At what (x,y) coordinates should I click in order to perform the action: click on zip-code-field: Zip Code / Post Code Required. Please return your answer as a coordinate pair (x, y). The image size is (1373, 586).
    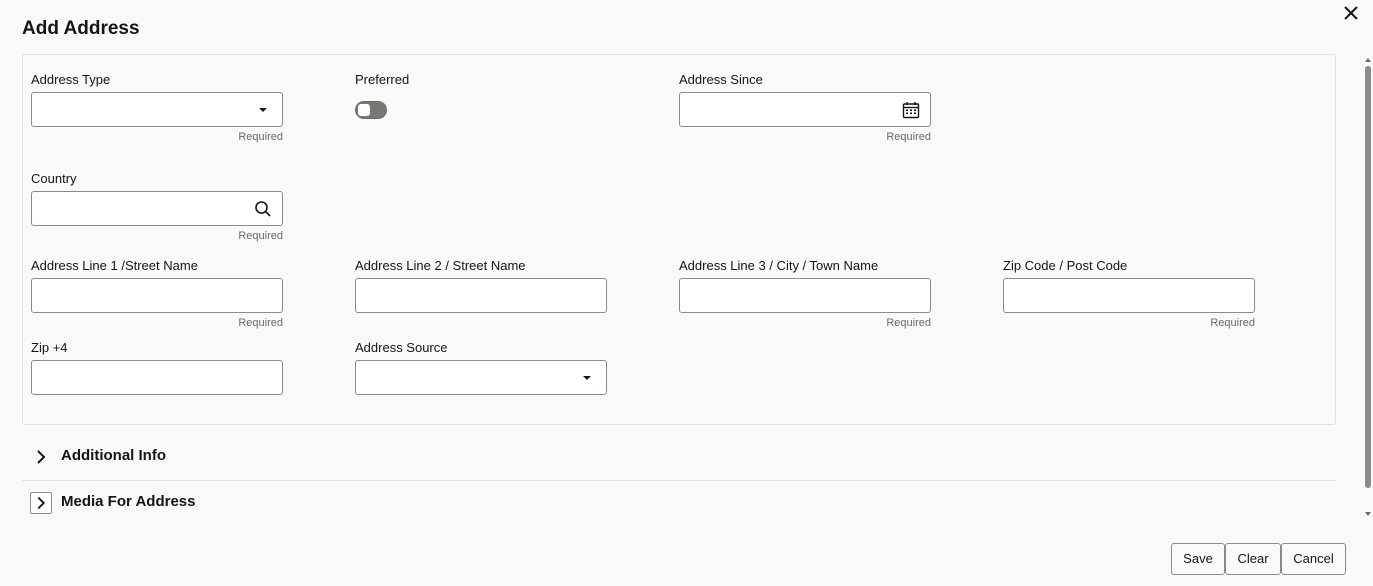
    Looking at the image, I should click on (1129, 293).